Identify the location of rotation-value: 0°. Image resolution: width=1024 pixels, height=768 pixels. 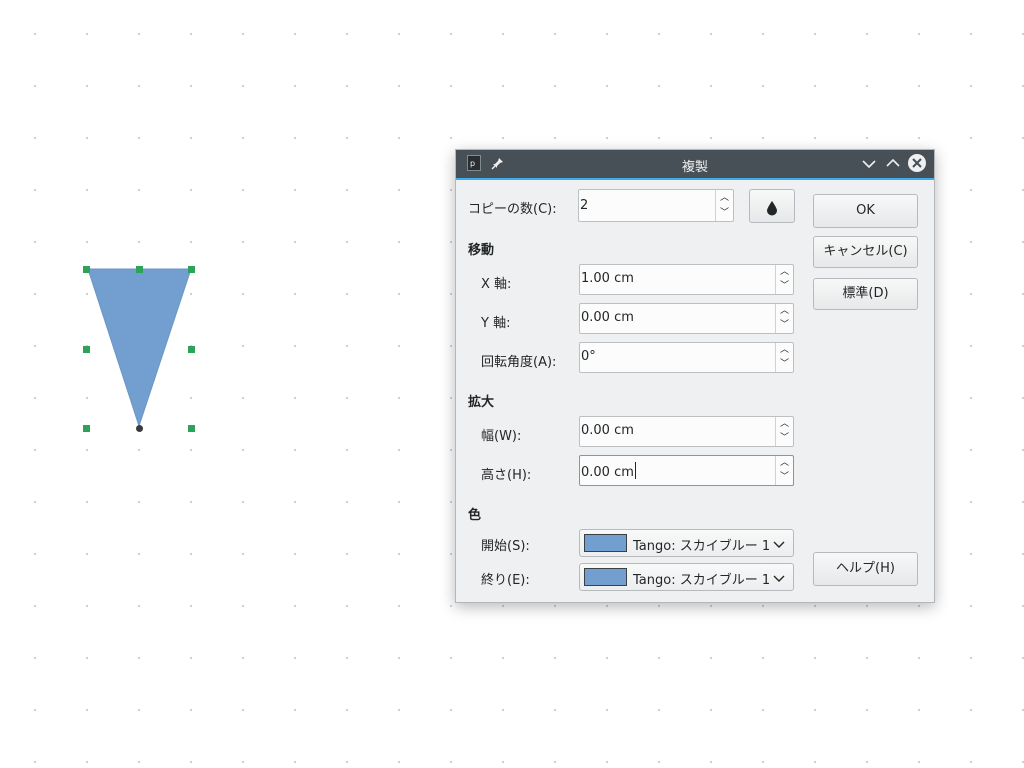
(588, 356).